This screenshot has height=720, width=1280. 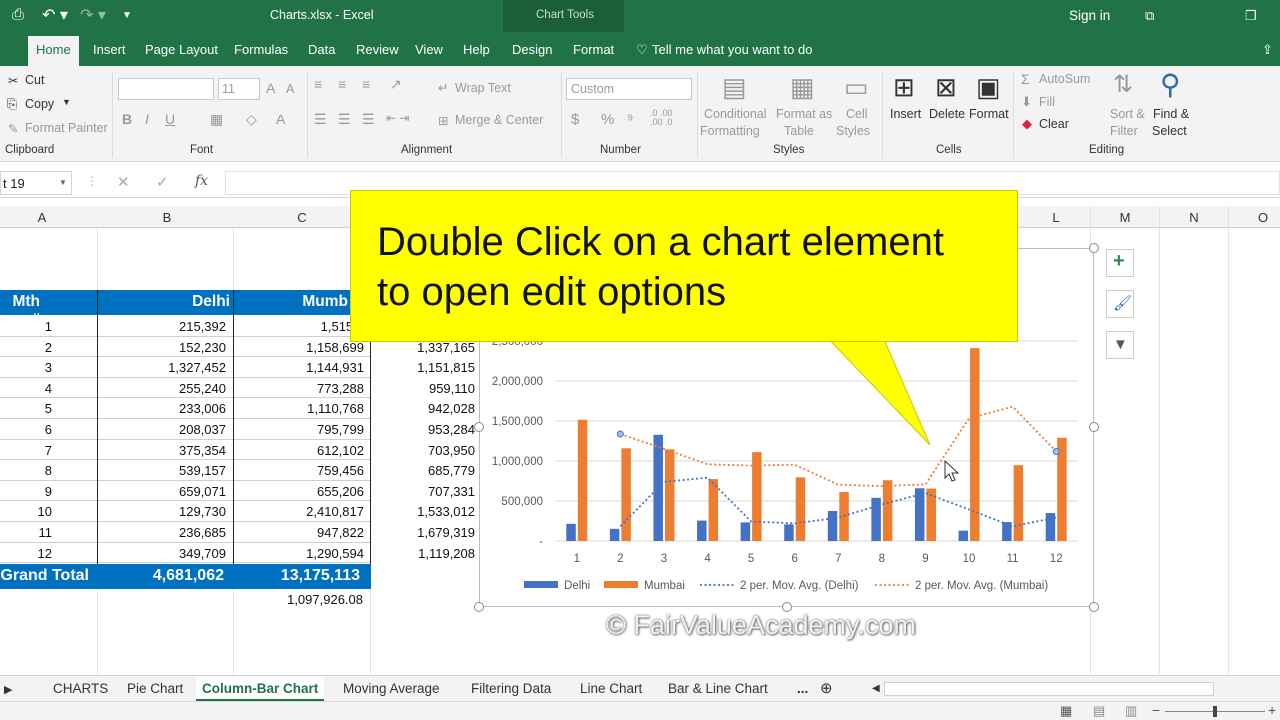 What do you see at coordinates (170, 119) in the screenshot?
I see `underline-icon: U` at bounding box center [170, 119].